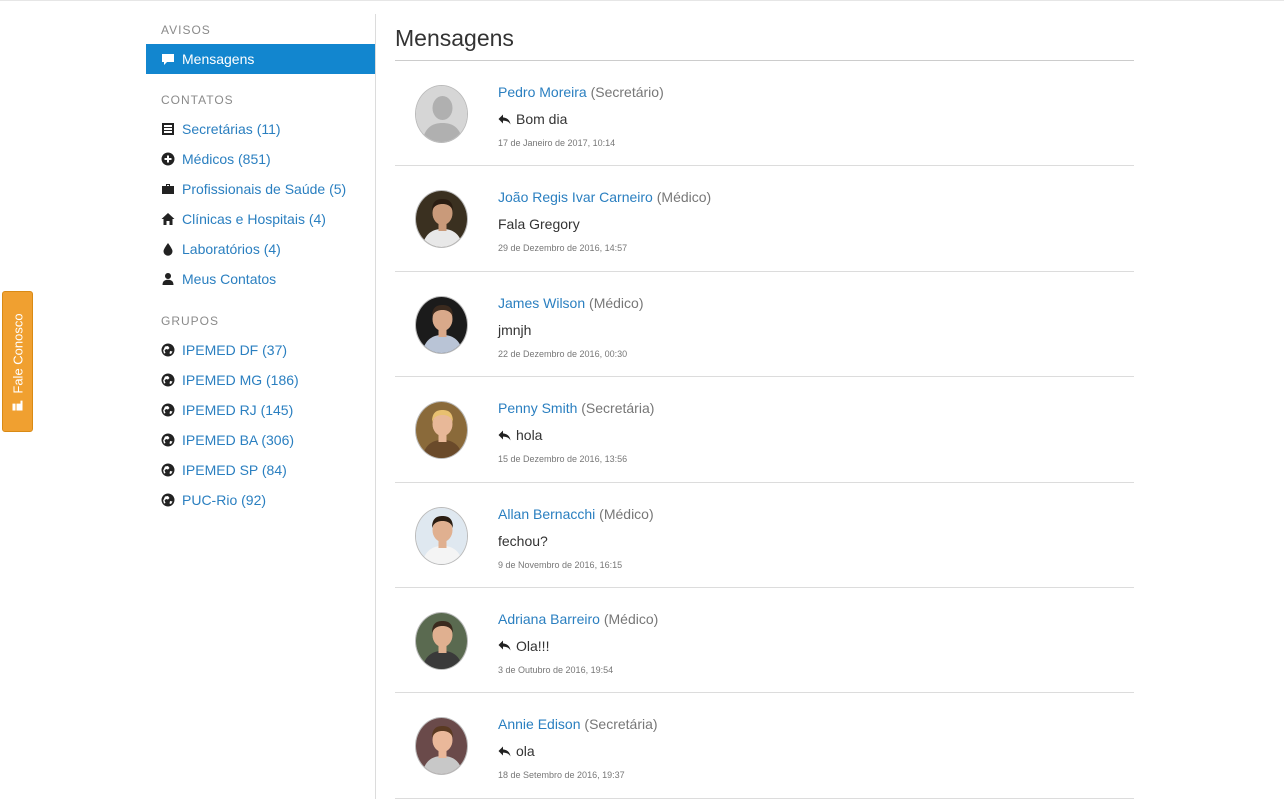 This screenshot has width=1284, height=799. Describe the element at coordinates (260, 410) in the screenshot. I see `sidebar-item-ipemed-rj: IPEMED RJ (145)` at that location.